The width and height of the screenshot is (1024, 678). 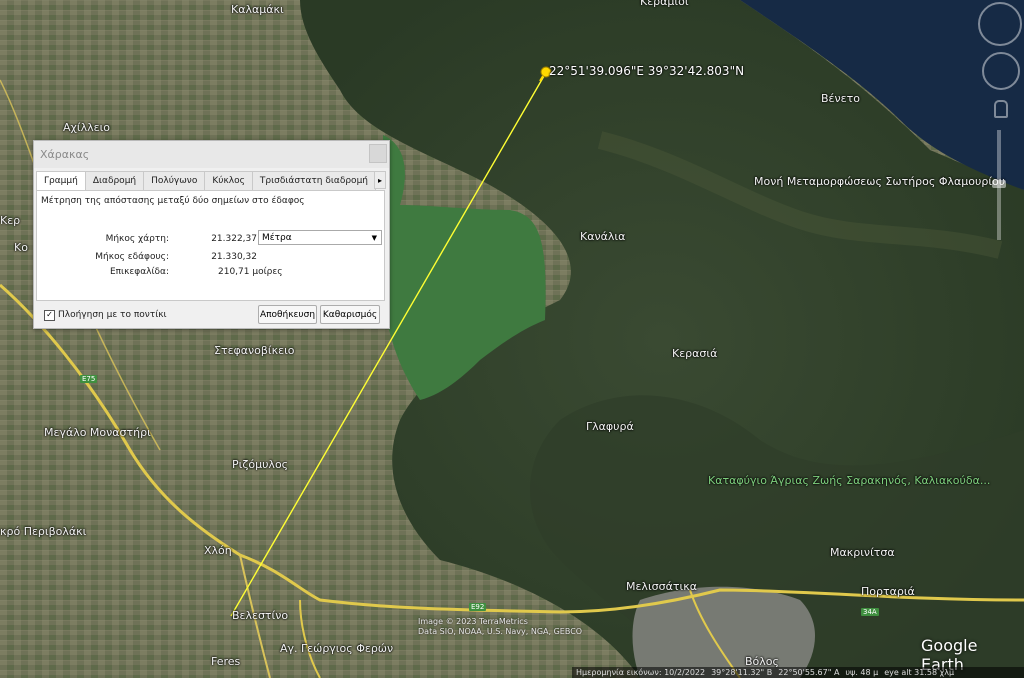 What do you see at coordinates (211, 154) in the screenshot?
I see `dialog-titlebar: Χάρακας` at bounding box center [211, 154].